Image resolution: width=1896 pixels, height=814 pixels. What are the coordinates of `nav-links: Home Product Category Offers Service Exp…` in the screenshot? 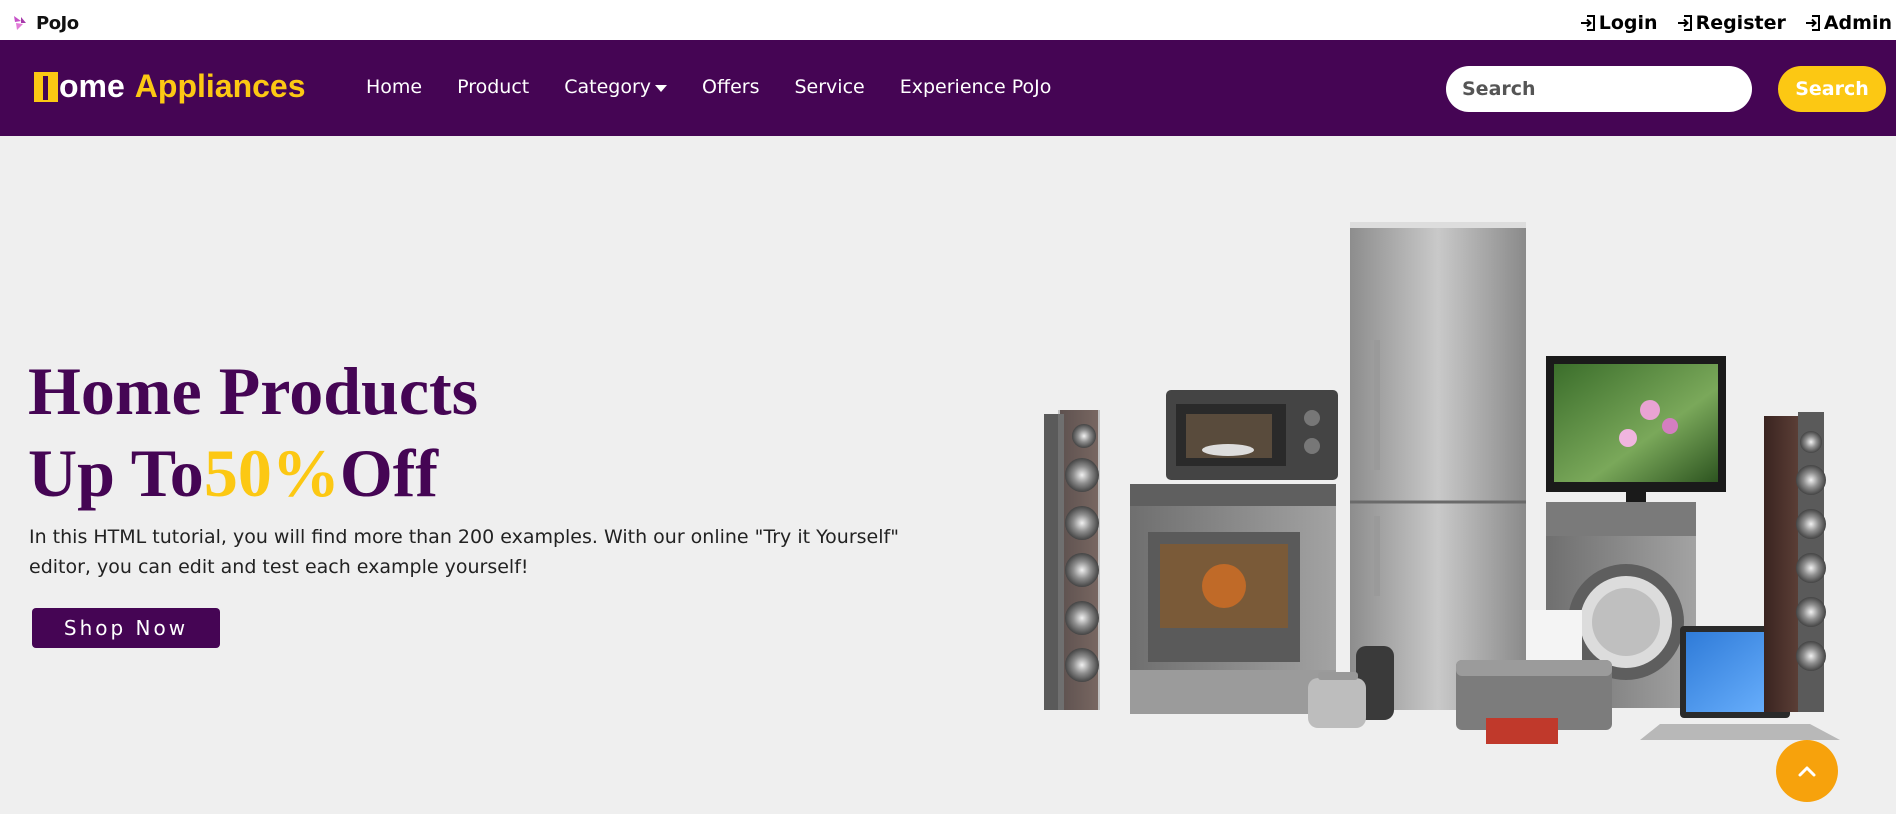 It's located at (708, 87).